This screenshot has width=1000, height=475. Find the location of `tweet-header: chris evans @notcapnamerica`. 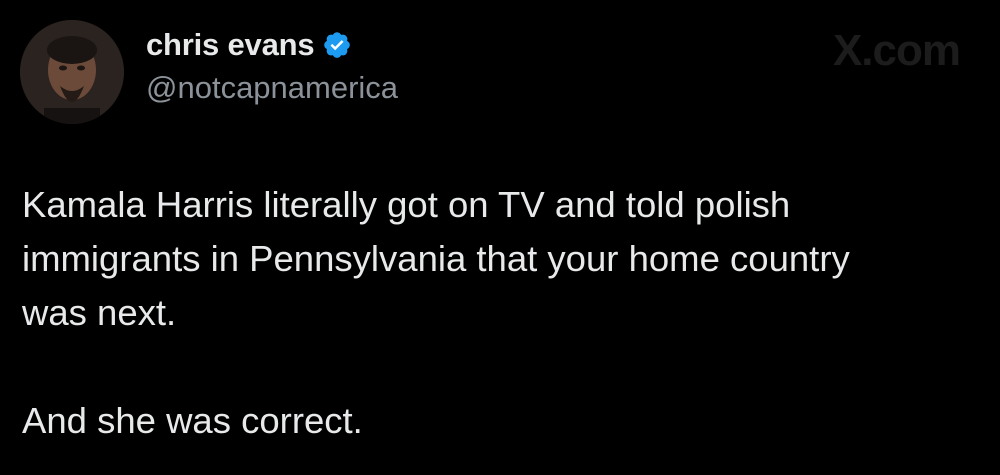

tweet-header: chris evans @notcapnamerica is located at coordinates (209, 72).